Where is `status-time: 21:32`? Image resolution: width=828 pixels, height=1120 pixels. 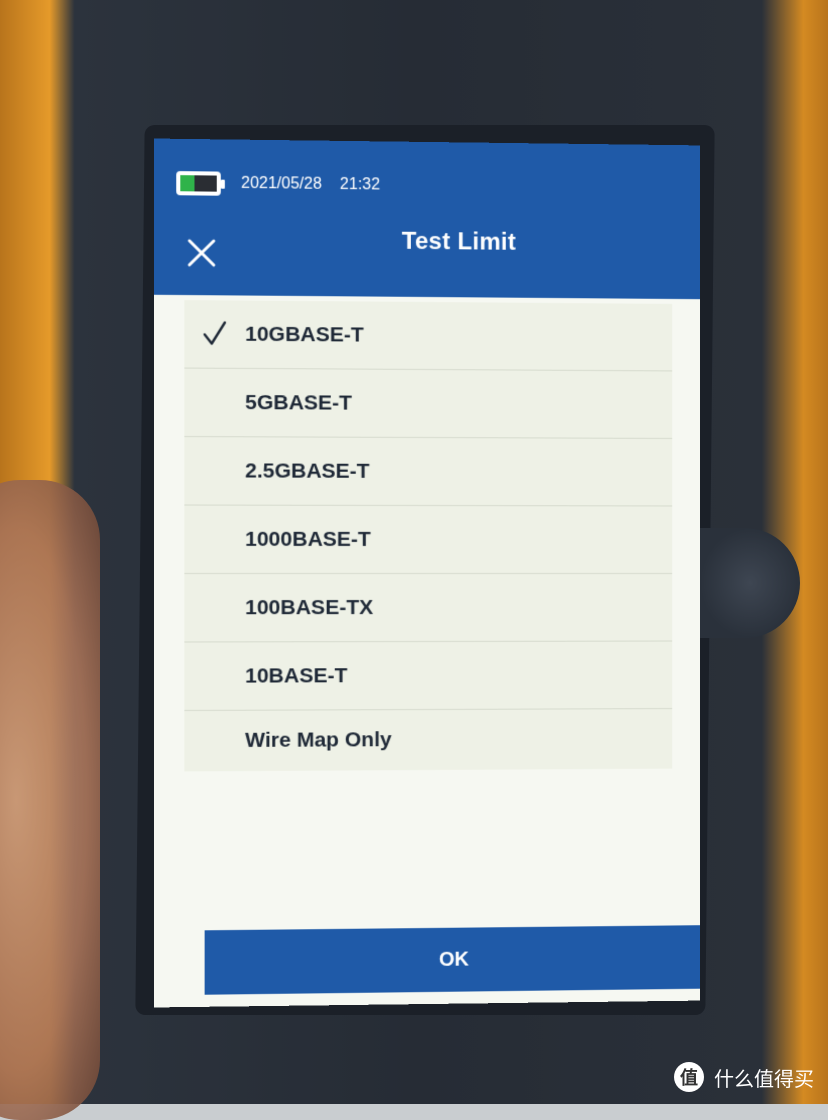 status-time: 21:32 is located at coordinates (360, 185).